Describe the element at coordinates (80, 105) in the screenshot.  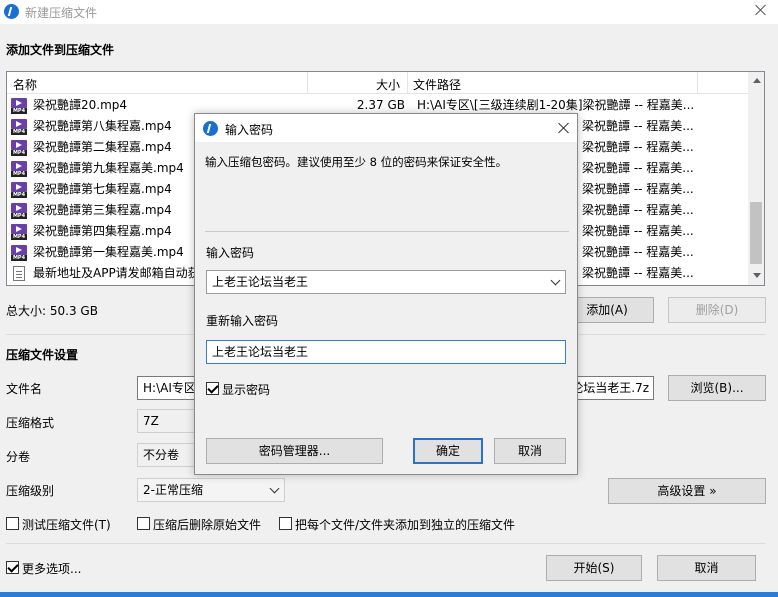
I see `file-name: 梁祝艷譚20.mp4` at that location.